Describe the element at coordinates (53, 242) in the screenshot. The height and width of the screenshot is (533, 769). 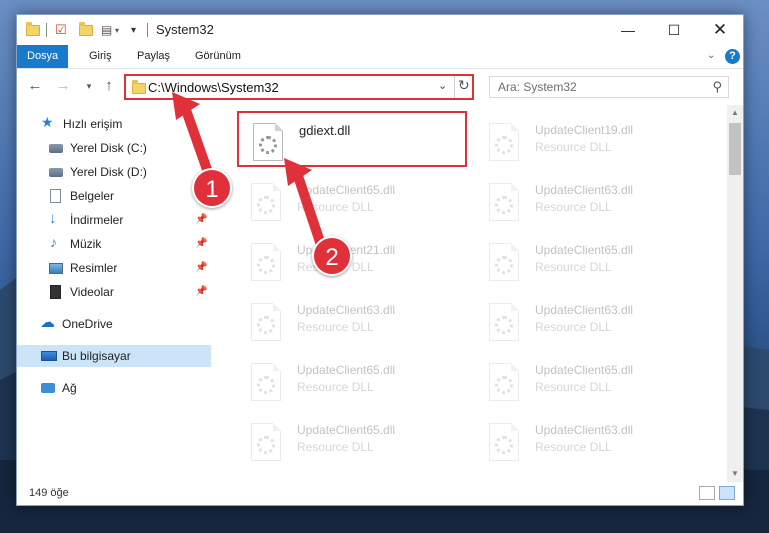
I see `music-icon: ♪` at that location.